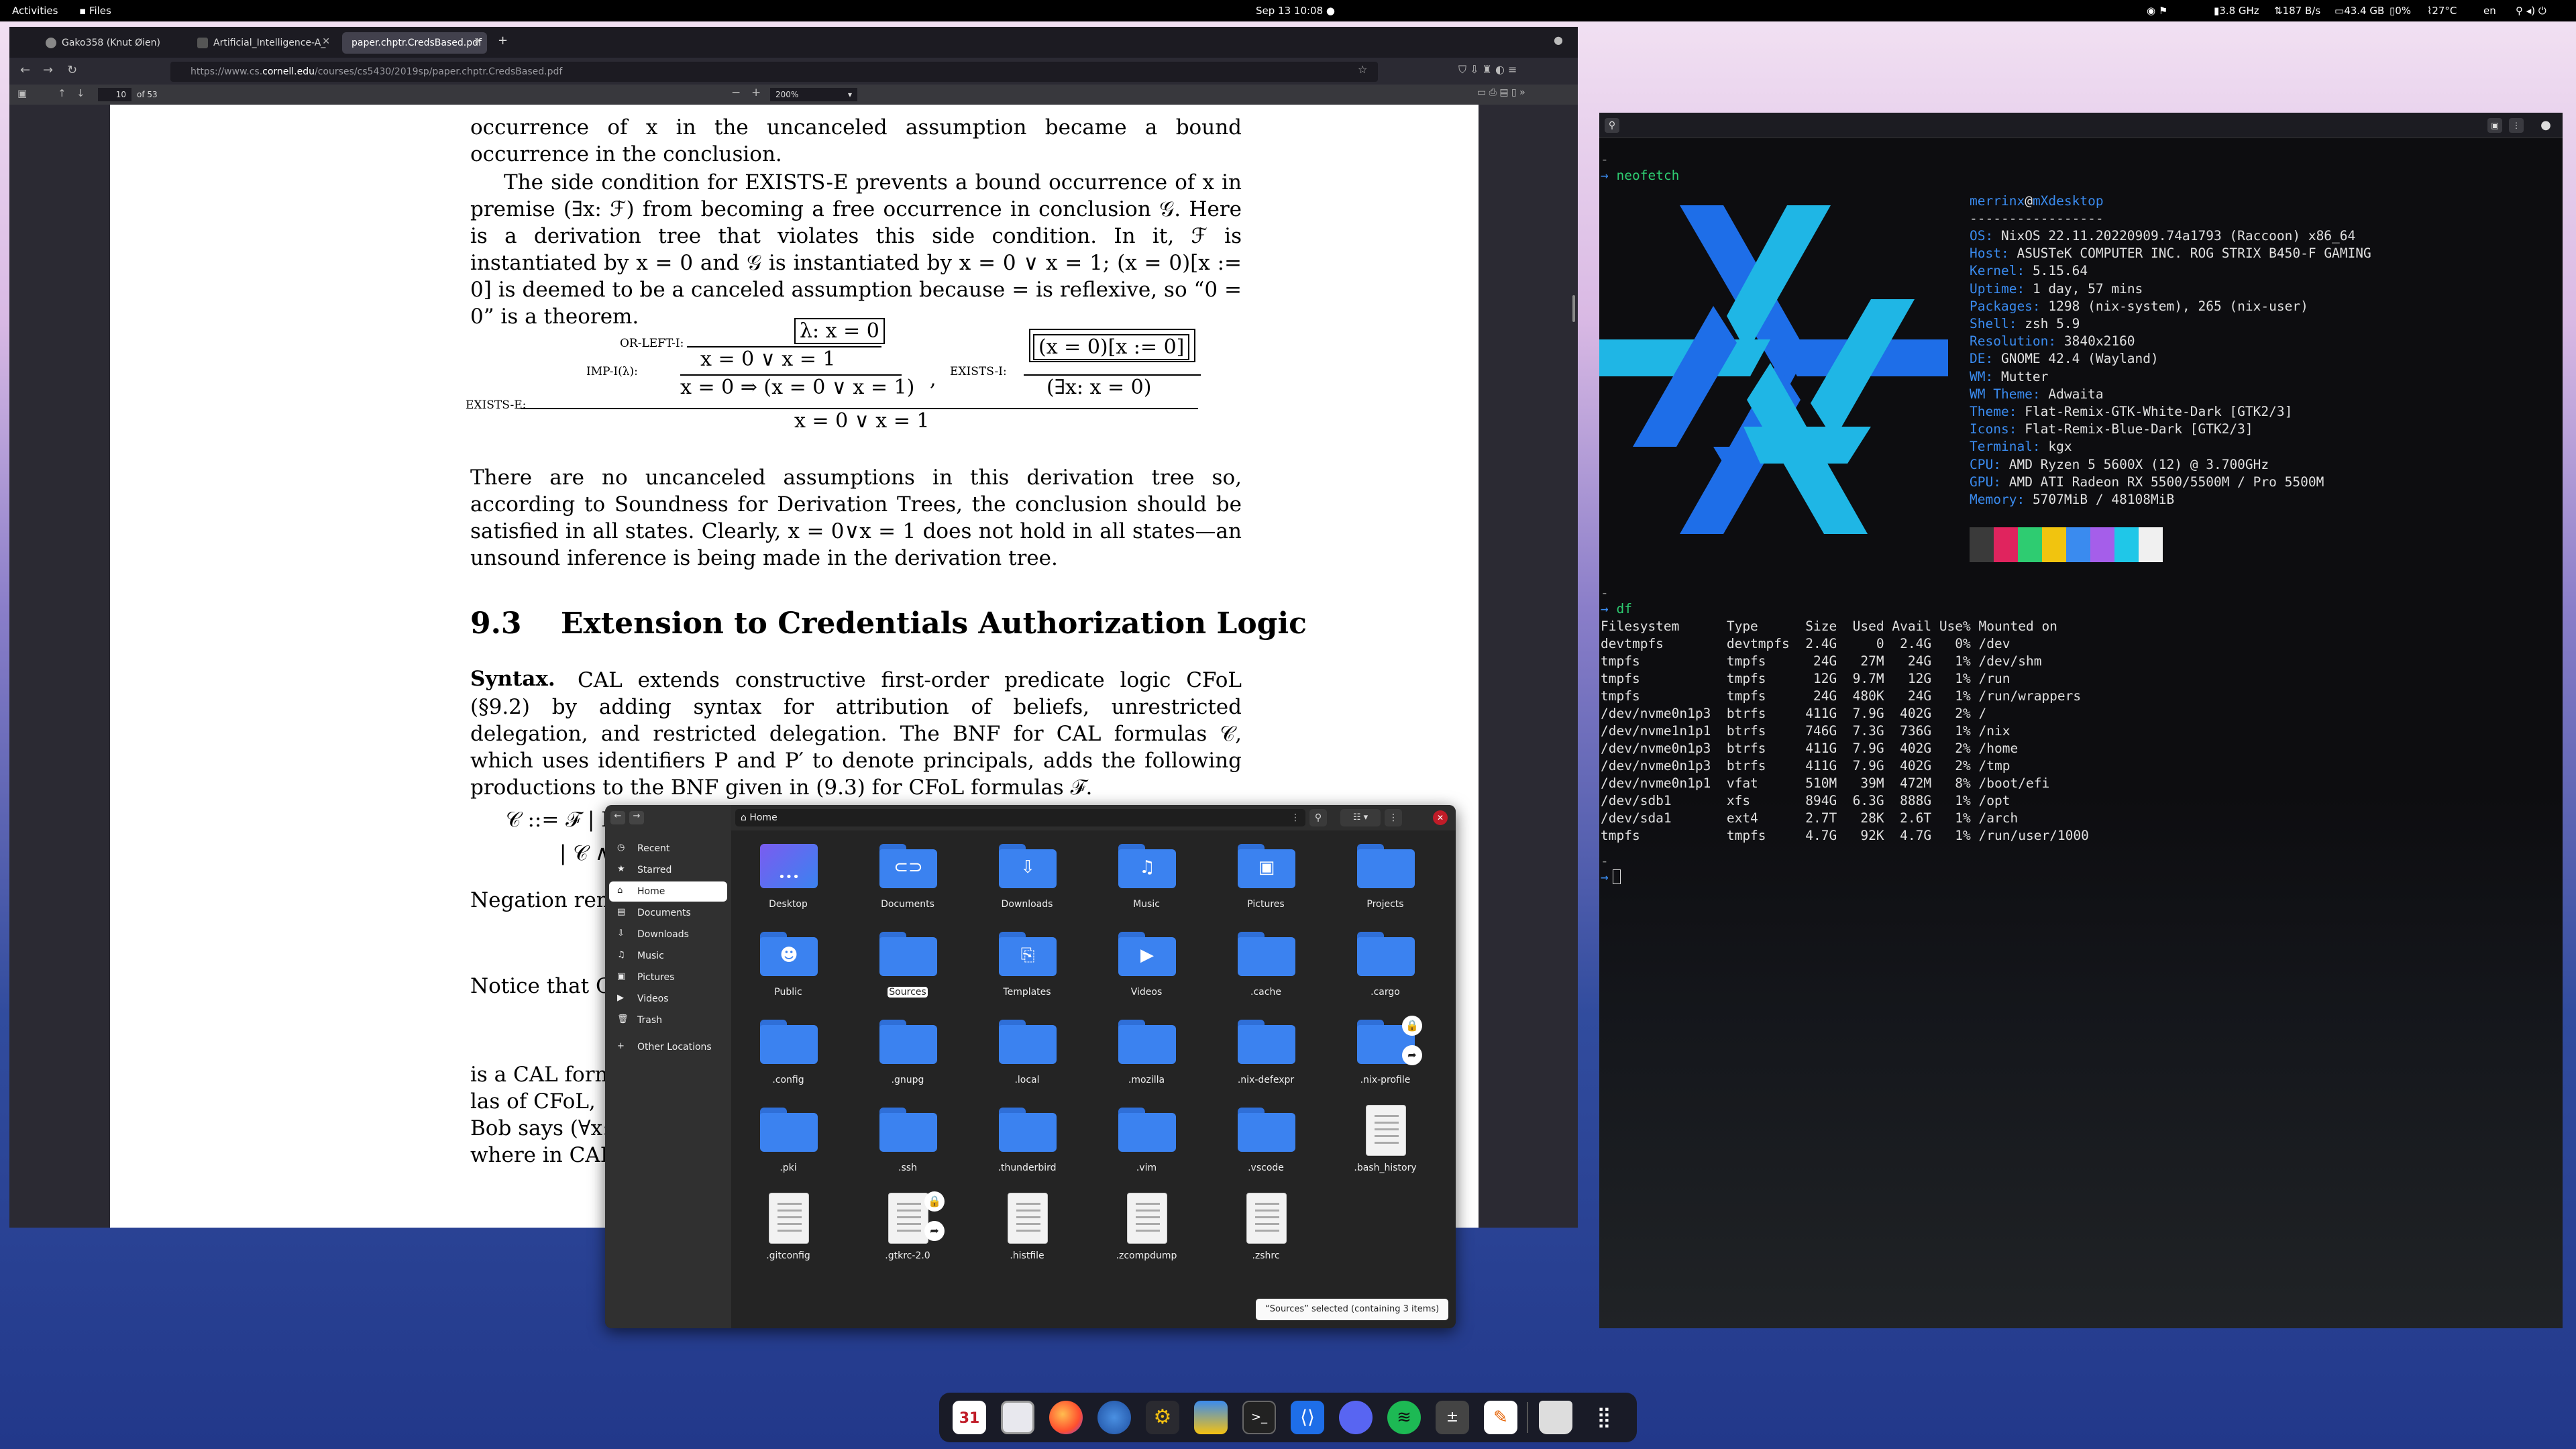  Describe the element at coordinates (907, 1231) in the screenshot. I see `file-item: 🔒 ➦ .gtkrc-2.0` at that location.